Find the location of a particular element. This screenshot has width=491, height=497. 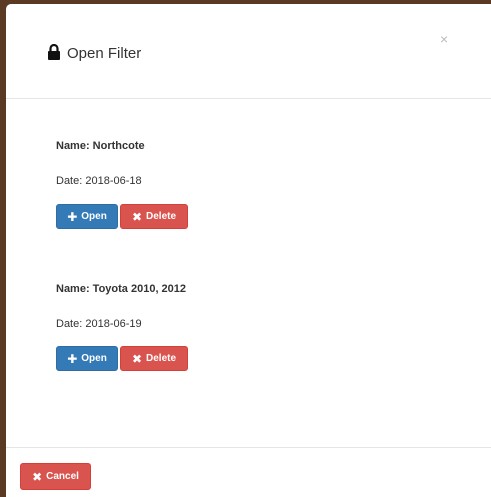

close-icon: × is located at coordinates (444, 39).